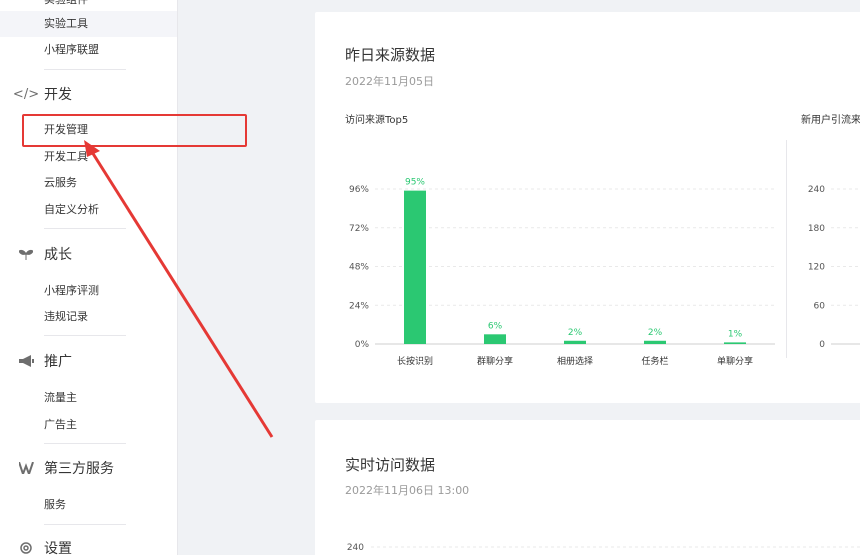  Describe the element at coordinates (60, 425) in the screenshot. I see `sidebar-item-advertiser: 广告主` at that location.